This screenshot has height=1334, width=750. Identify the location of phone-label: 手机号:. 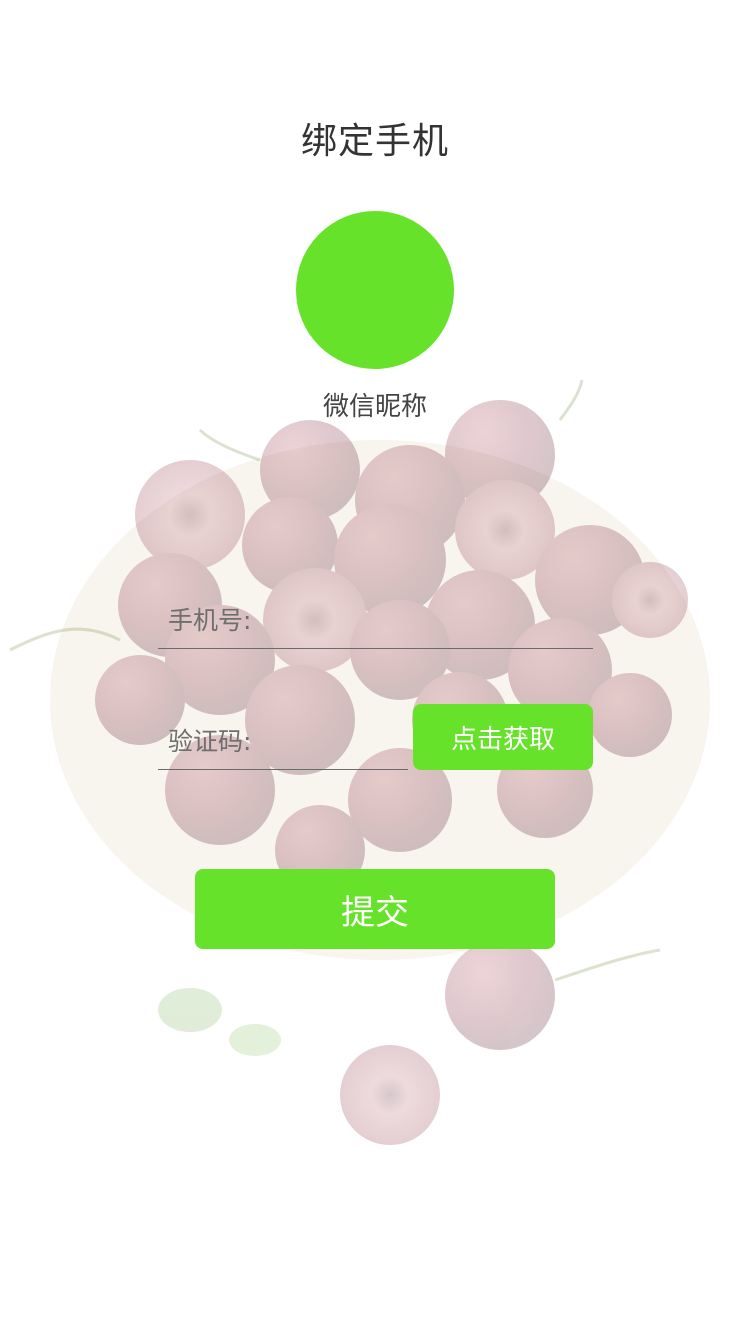
(210, 620).